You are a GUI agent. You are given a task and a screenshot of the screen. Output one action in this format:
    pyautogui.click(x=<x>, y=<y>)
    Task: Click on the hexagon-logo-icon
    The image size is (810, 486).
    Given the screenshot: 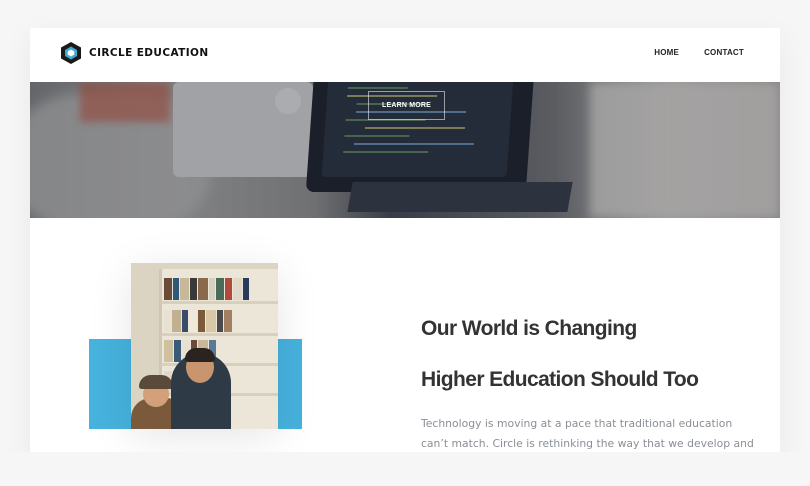 What is the action you would take?
    pyautogui.click(x=71, y=53)
    